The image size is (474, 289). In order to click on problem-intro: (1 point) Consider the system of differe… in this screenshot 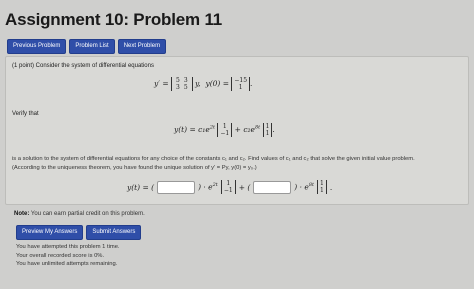, I will do `click(83, 66)`.